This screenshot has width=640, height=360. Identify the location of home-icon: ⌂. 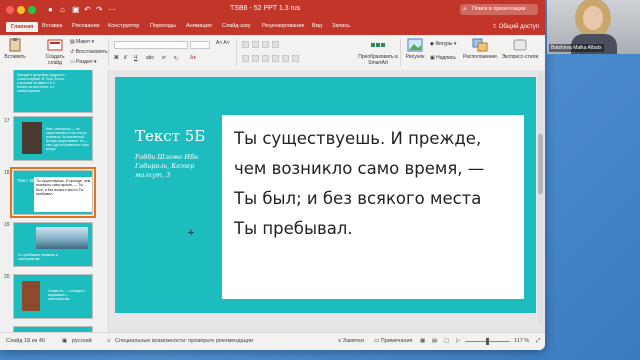
(62, 9).